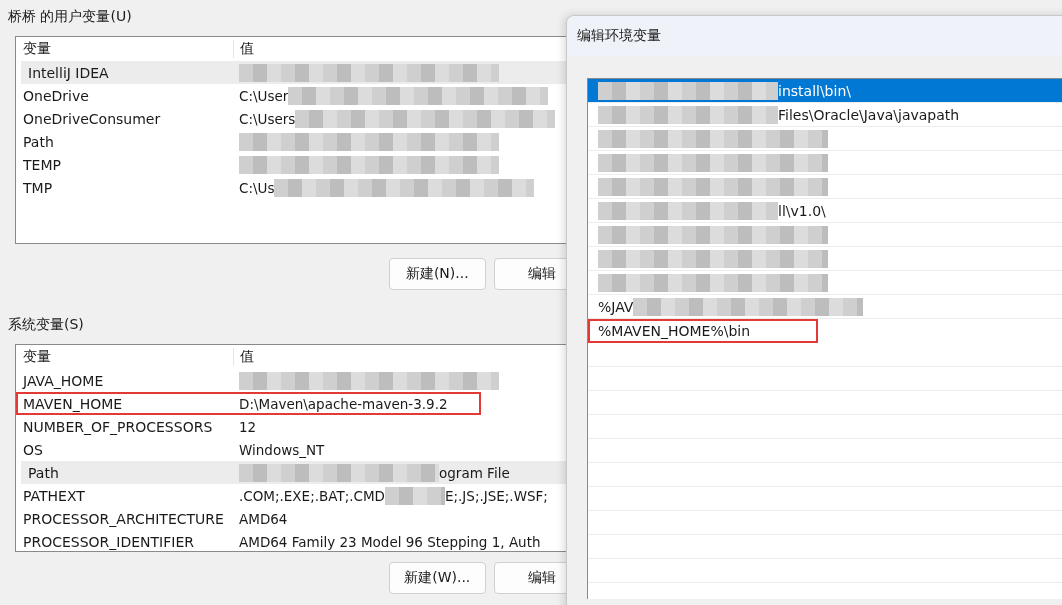 This screenshot has height=605, width=1062. I want to click on table-row: OneDrive C:\User, so click(302, 95).